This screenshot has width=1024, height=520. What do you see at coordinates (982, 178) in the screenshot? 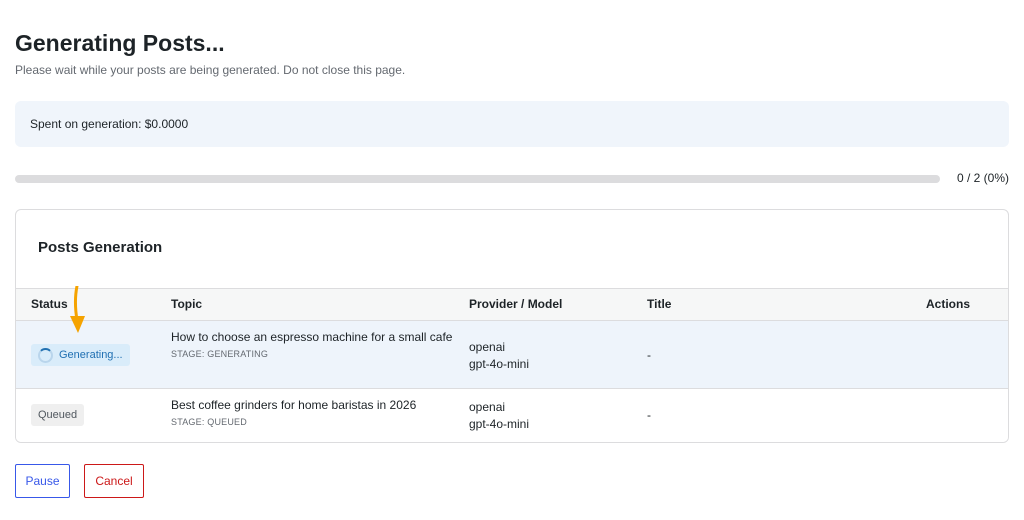
I see `progress-label: 0 / 2 (0%)` at bounding box center [982, 178].